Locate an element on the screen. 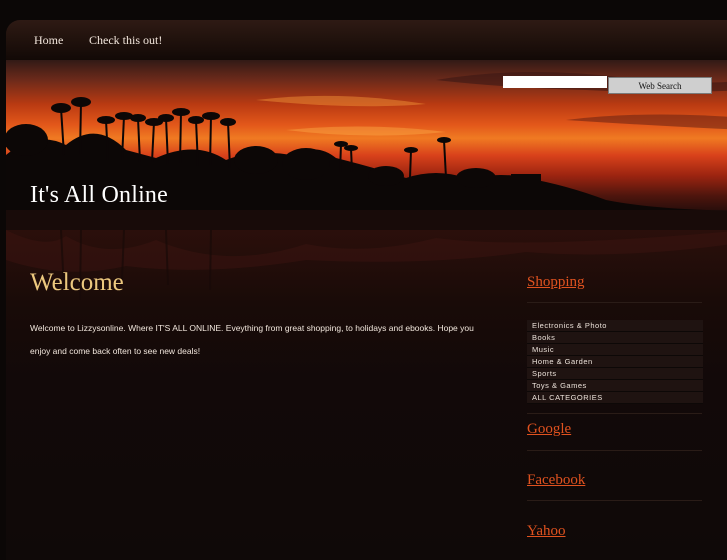  shopping-category-all: ALL CATEGORIES is located at coordinates (615, 398).